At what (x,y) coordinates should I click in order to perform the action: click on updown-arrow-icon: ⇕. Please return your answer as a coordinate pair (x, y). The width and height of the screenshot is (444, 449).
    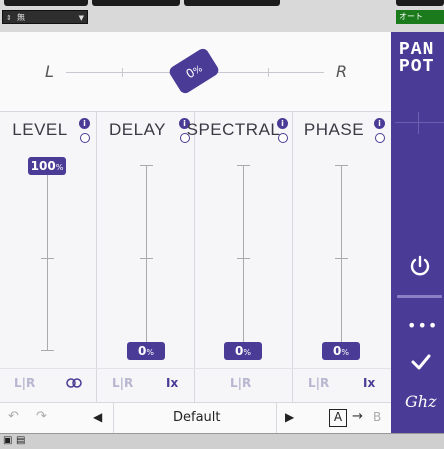
    Looking at the image, I should click on (9, 18).